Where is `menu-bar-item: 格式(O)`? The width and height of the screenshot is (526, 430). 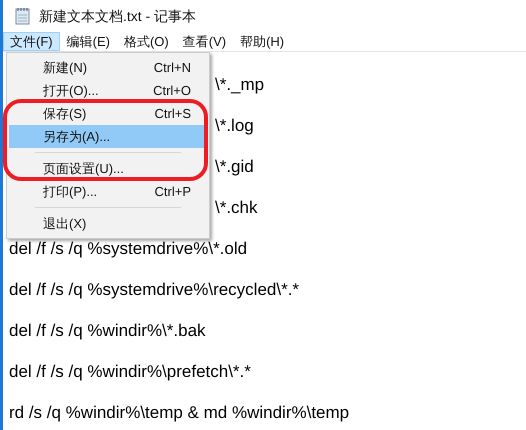
menu-bar-item: 格式(O) is located at coordinates (146, 41).